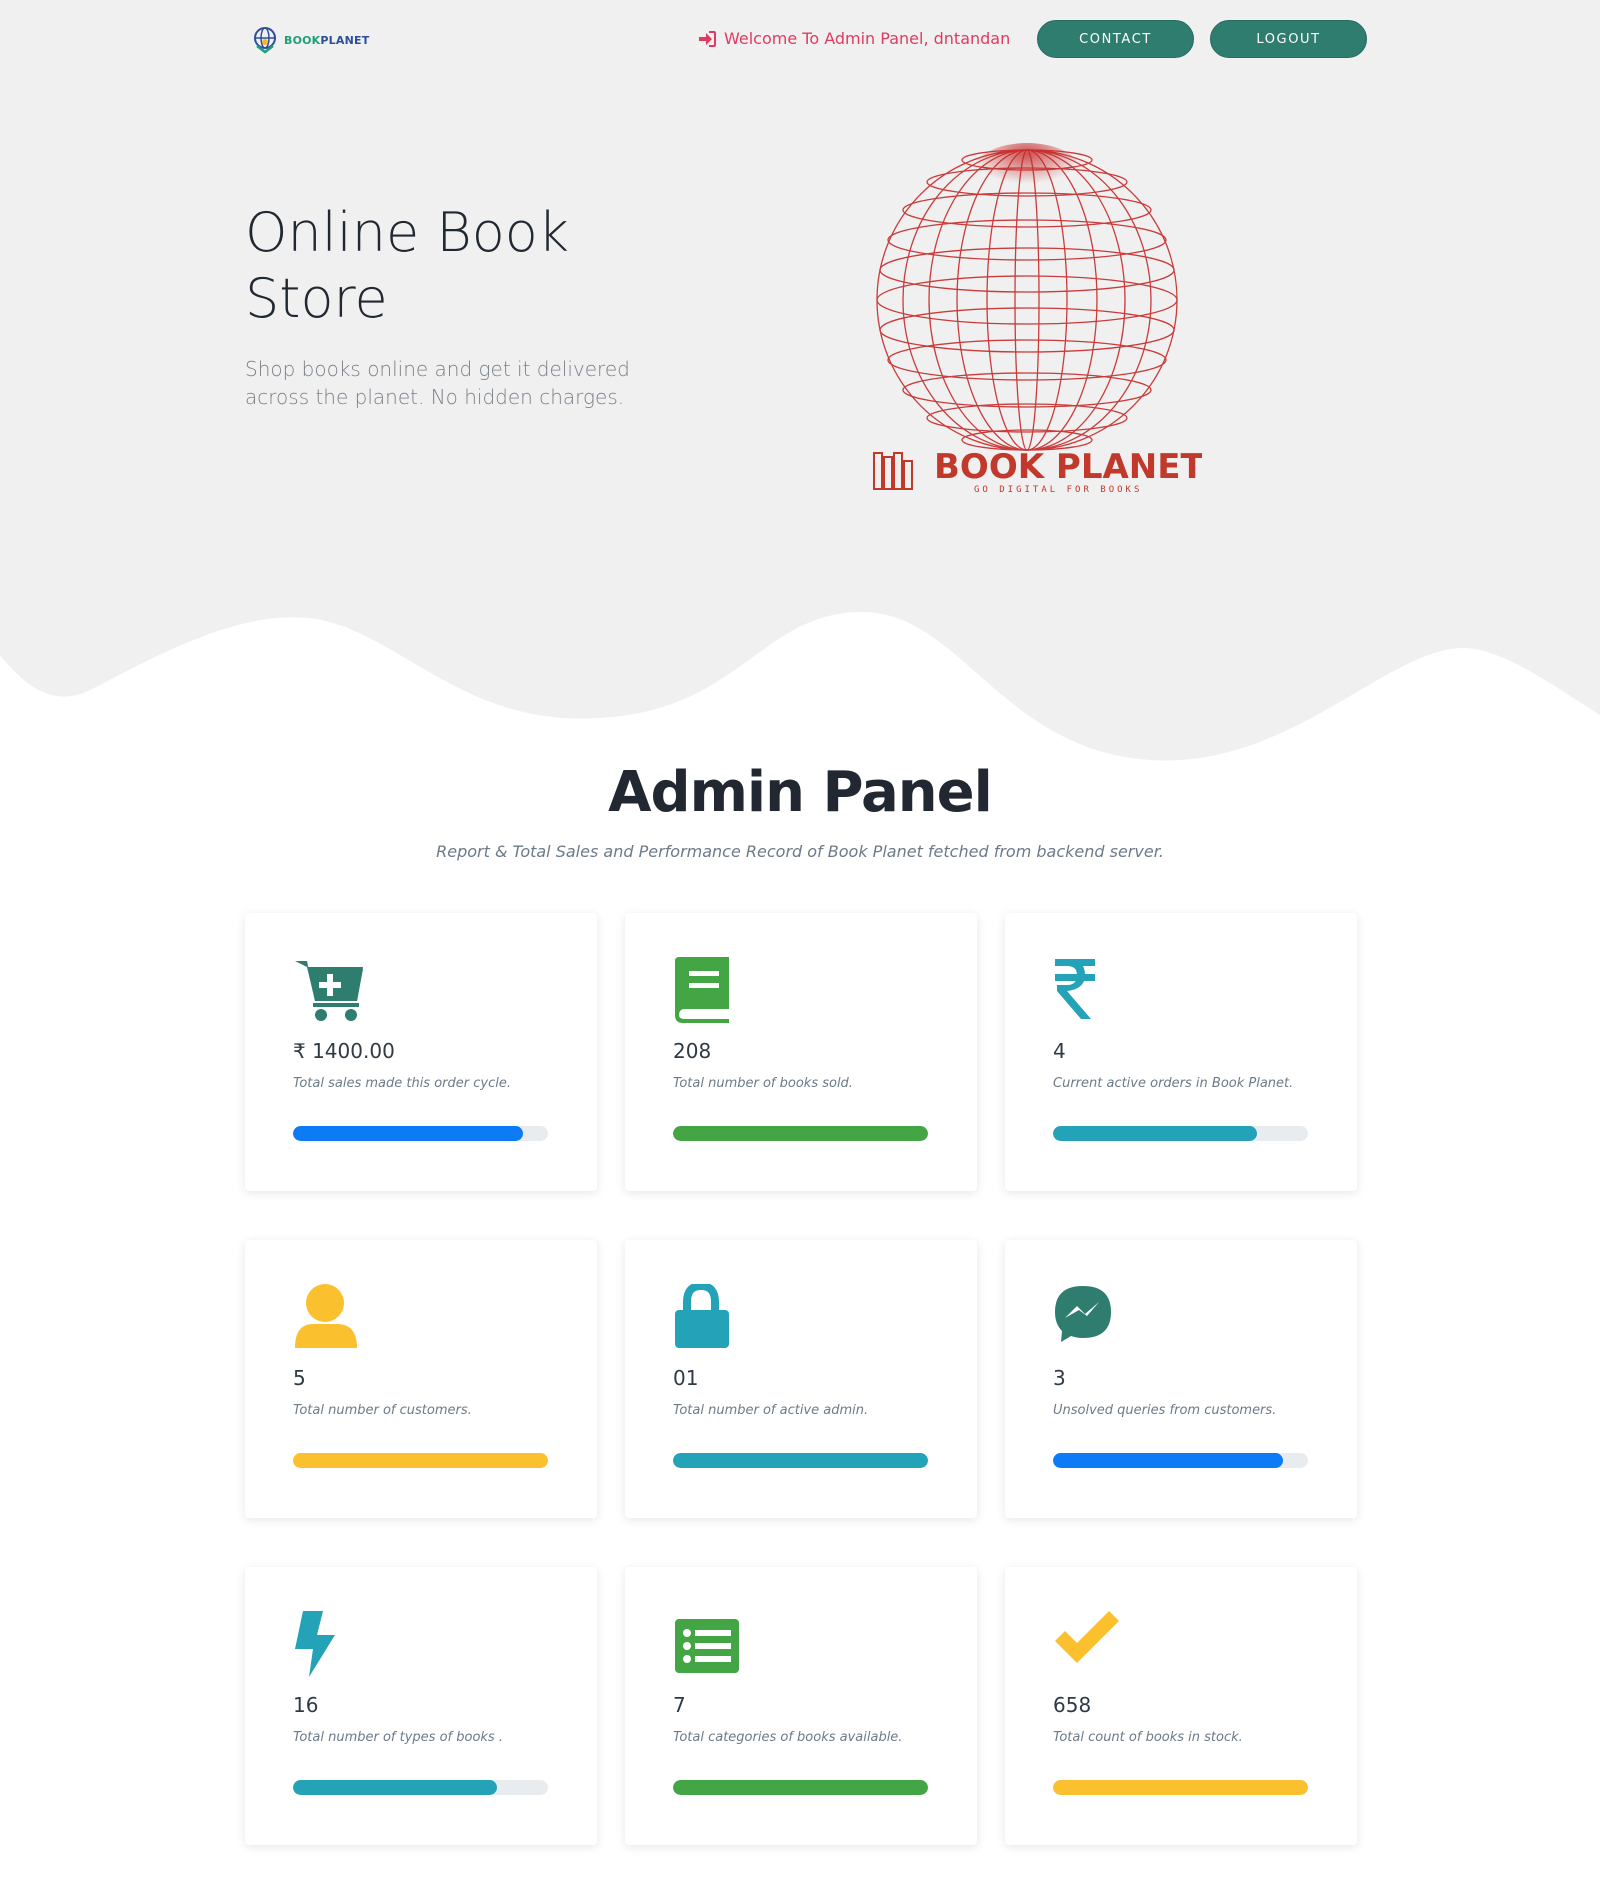 This screenshot has height=1878, width=1600. What do you see at coordinates (315, 1644) in the screenshot?
I see `bolt-icon` at bounding box center [315, 1644].